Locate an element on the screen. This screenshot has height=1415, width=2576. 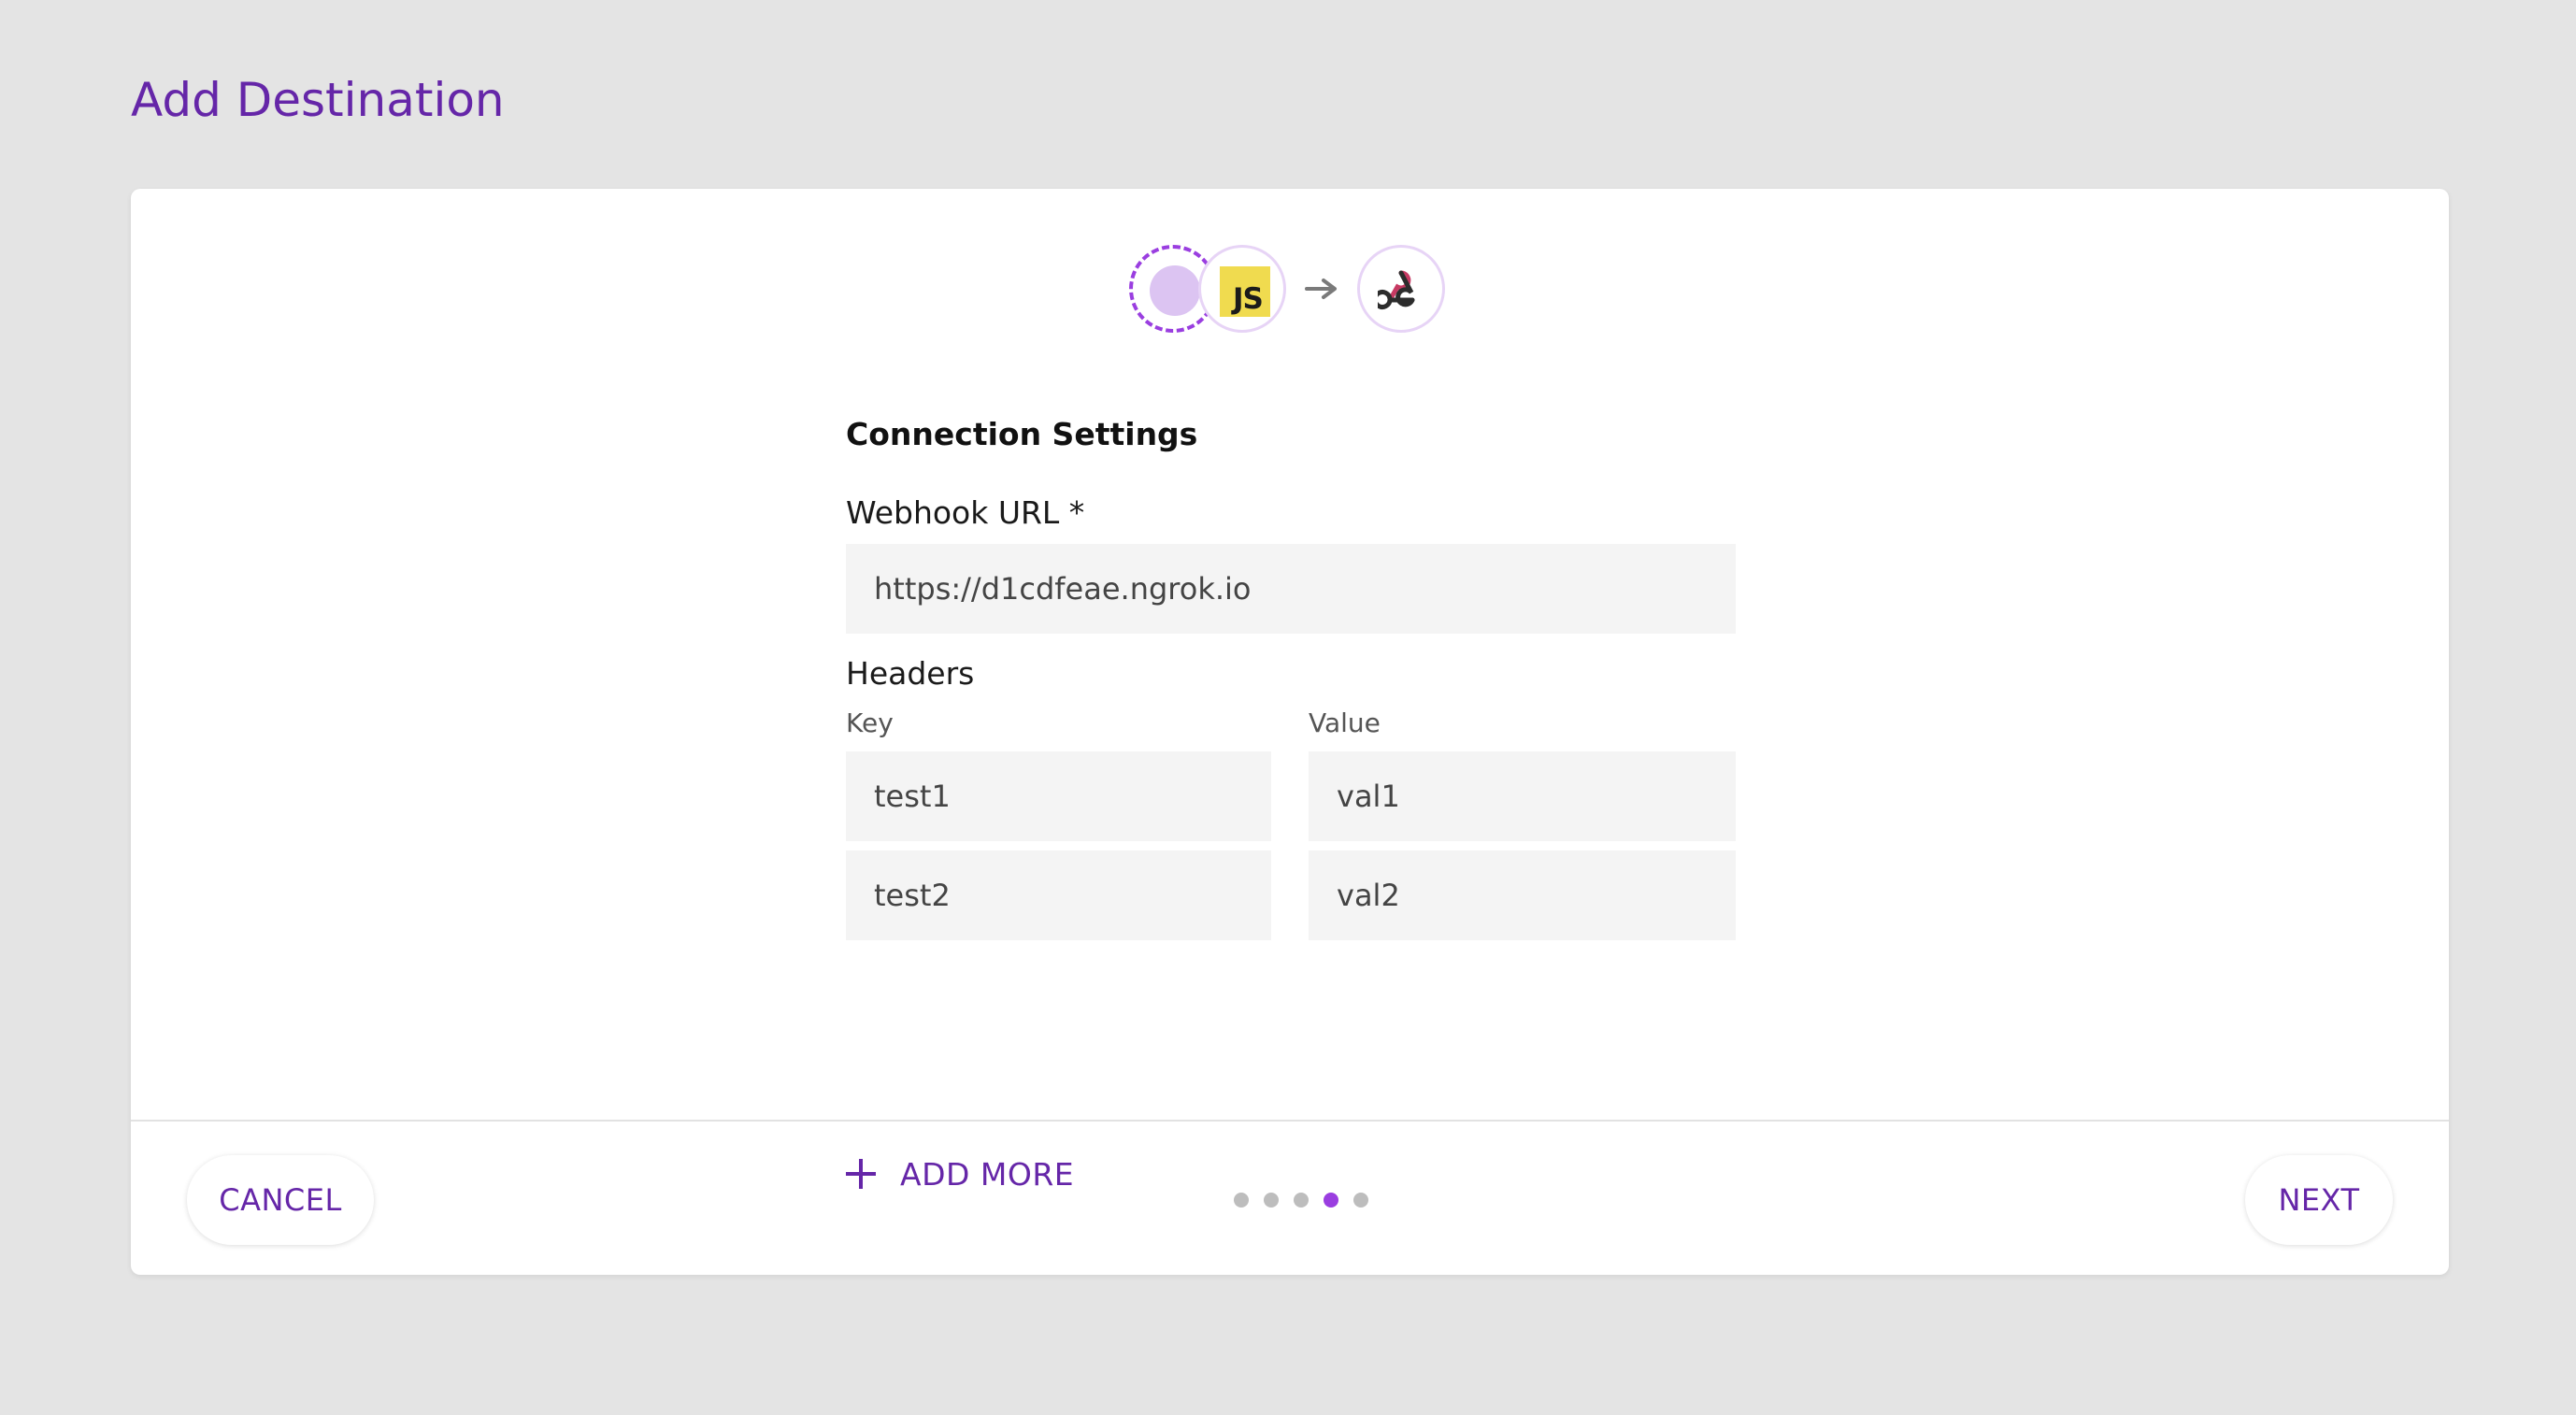
webhook-url-label: Webhook URL * is located at coordinates (965, 512).